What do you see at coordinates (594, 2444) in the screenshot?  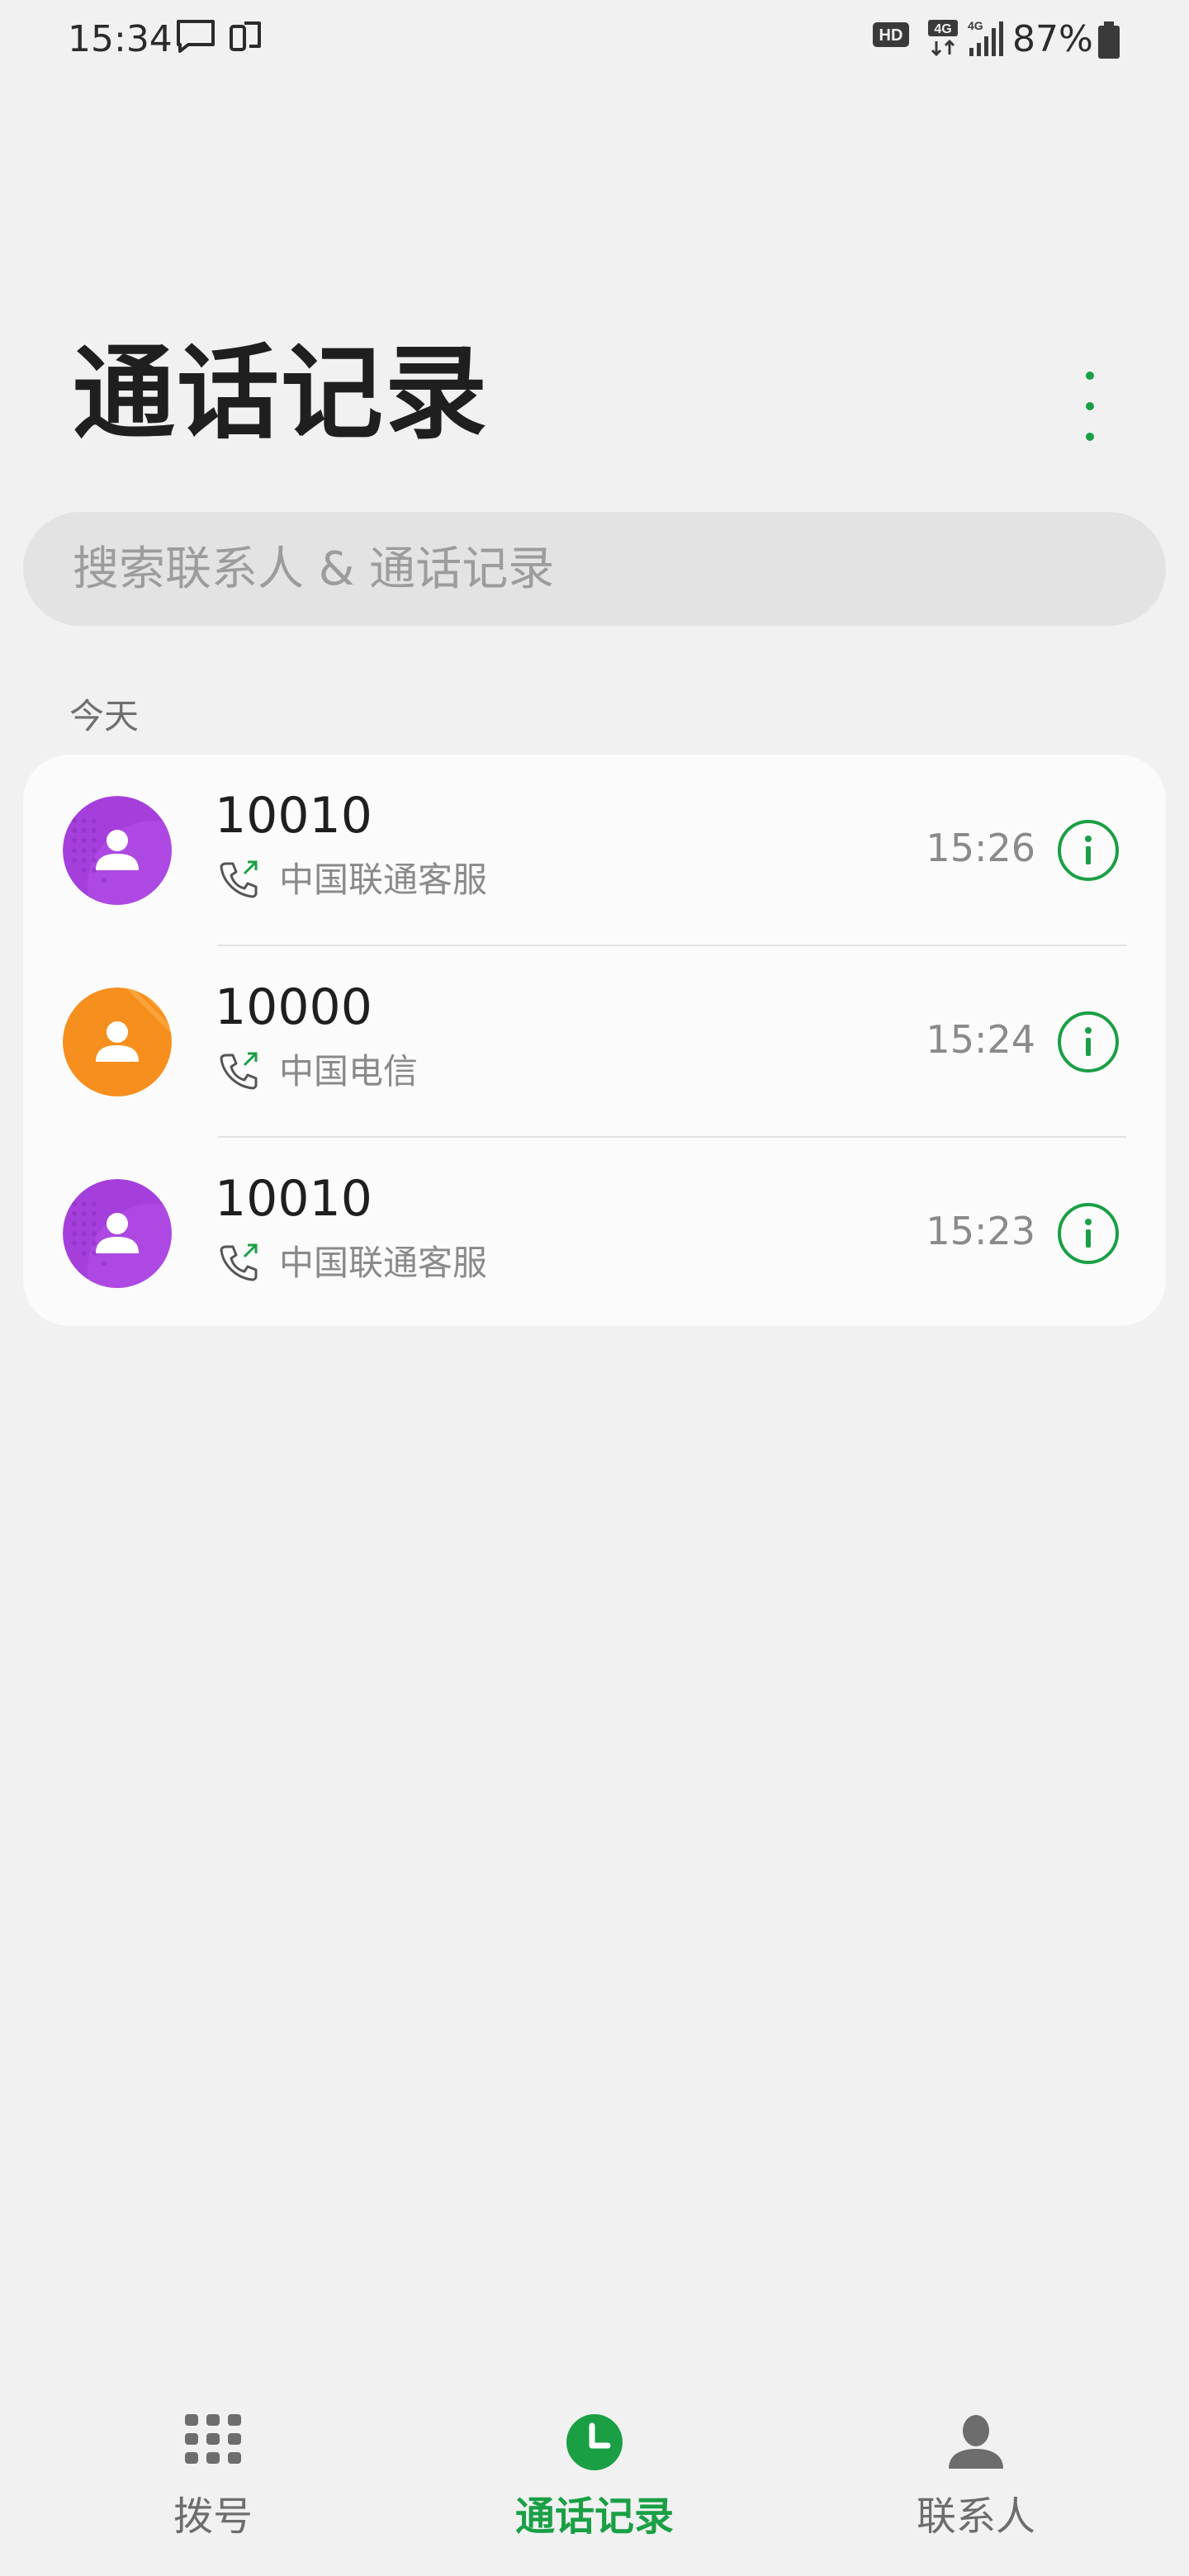 I see `clock-icon` at bounding box center [594, 2444].